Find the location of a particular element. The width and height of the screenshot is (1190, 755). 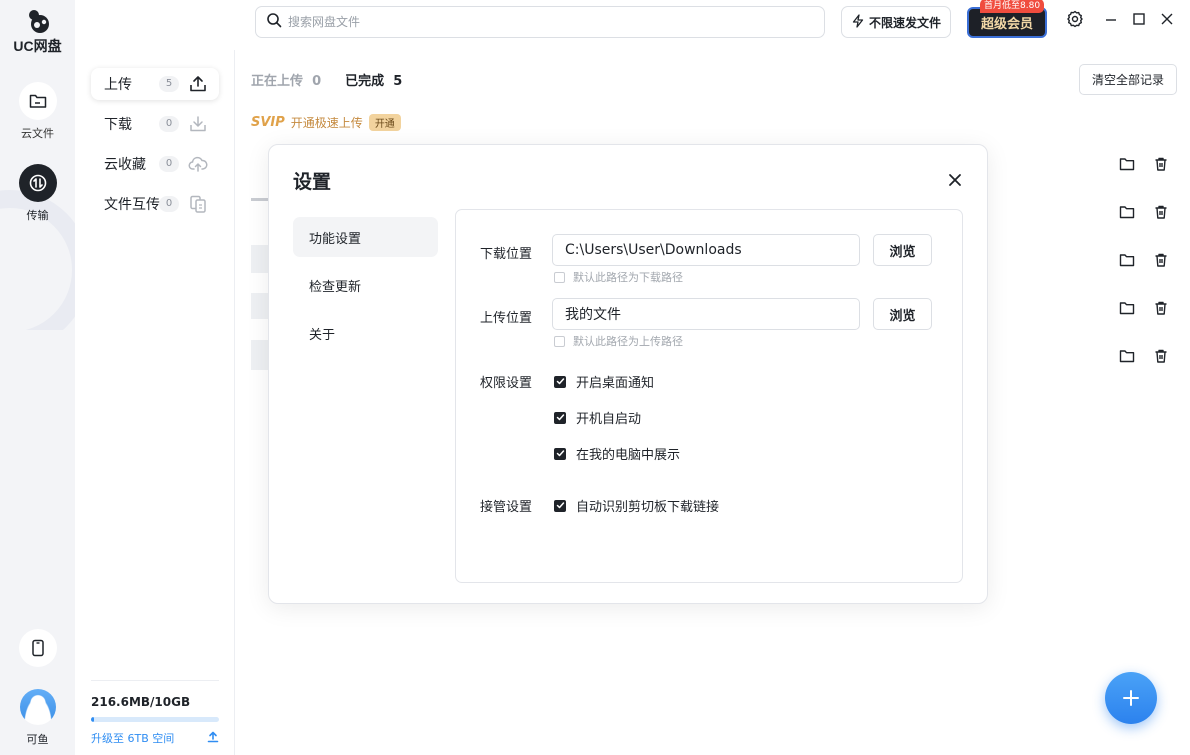

maximize-icon is located at coordinates (1139, 21).